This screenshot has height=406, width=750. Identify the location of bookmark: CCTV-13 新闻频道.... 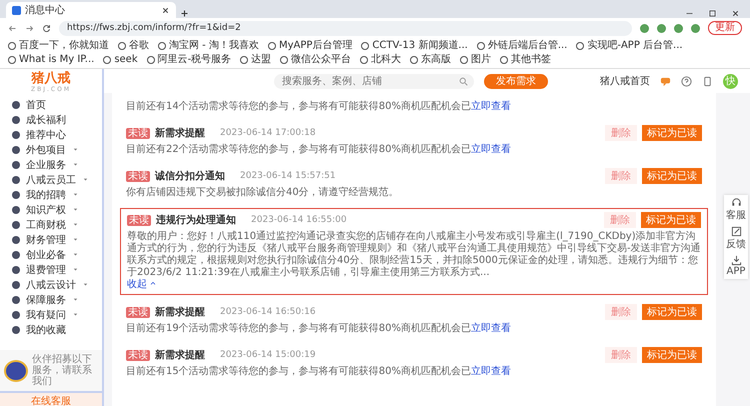
(414, 45).